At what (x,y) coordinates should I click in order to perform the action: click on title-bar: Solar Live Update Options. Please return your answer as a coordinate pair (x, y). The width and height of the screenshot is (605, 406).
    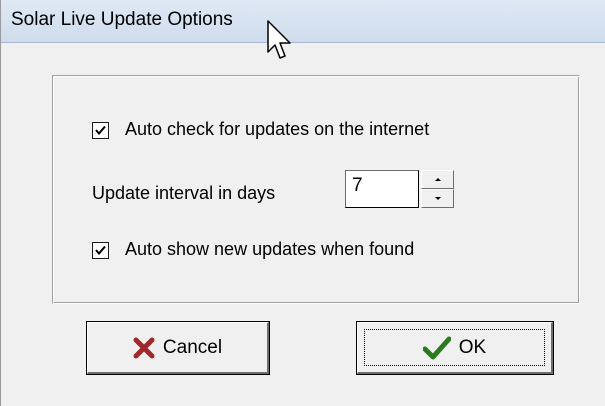
    Looking at the image, I should click on (303, 21).